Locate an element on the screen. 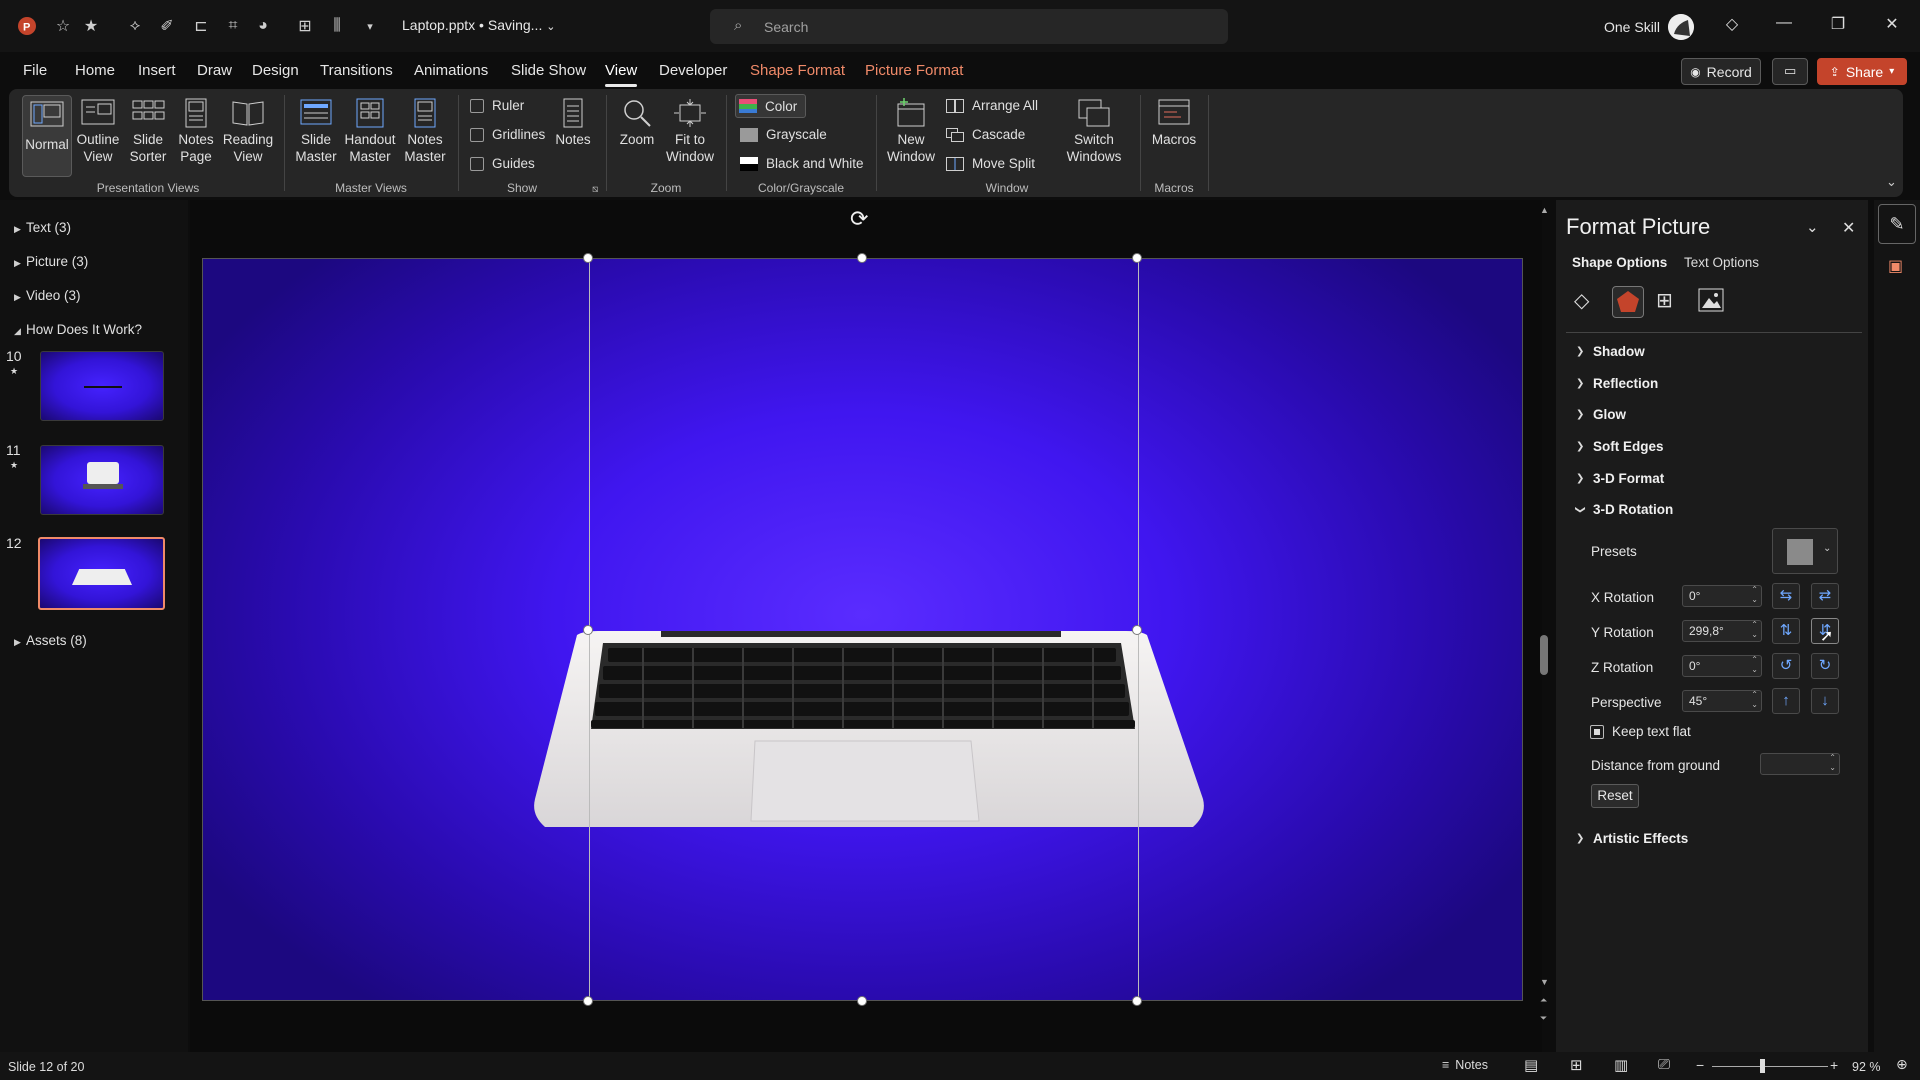  slide-master-button: Slide Master is located at coordinates (316, 131).